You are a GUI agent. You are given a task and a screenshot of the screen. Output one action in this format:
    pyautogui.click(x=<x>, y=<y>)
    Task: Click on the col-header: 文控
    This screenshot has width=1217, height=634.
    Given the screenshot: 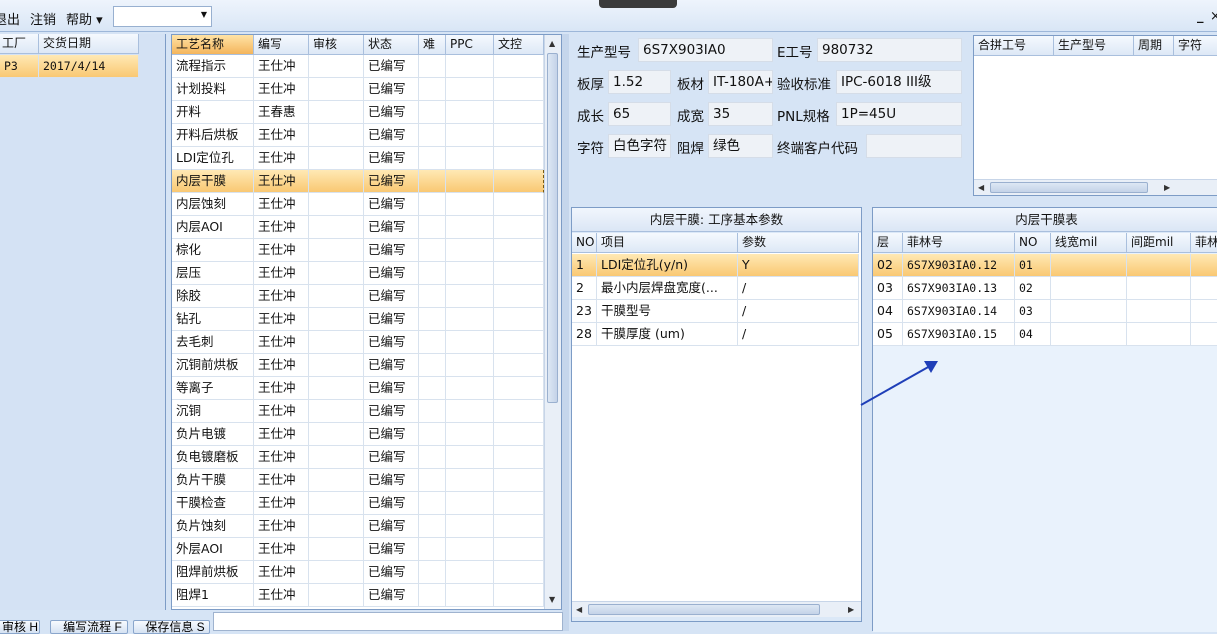 What is the action you would take?
    pyautogui.click(x=519, y=45)
    